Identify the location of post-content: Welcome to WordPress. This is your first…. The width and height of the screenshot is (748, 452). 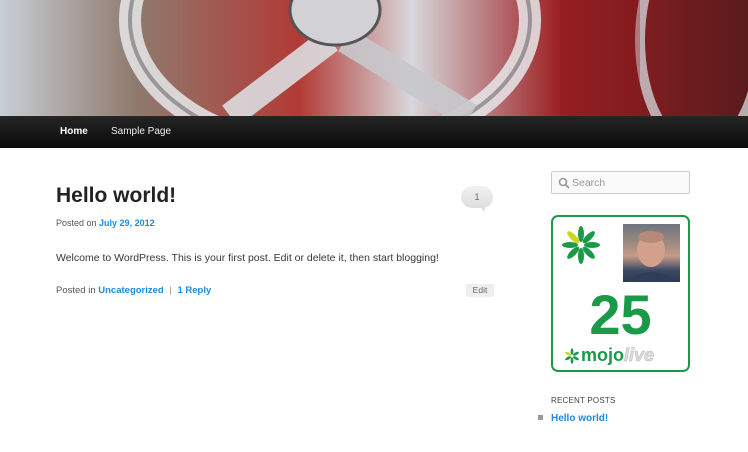
(247, 258).